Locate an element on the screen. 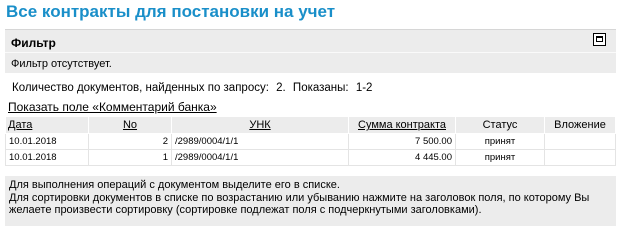 Image resolution: width=624 pixels, height=240 pixels. column-header-attachment: Вложение is located at coordinates (580, 125).